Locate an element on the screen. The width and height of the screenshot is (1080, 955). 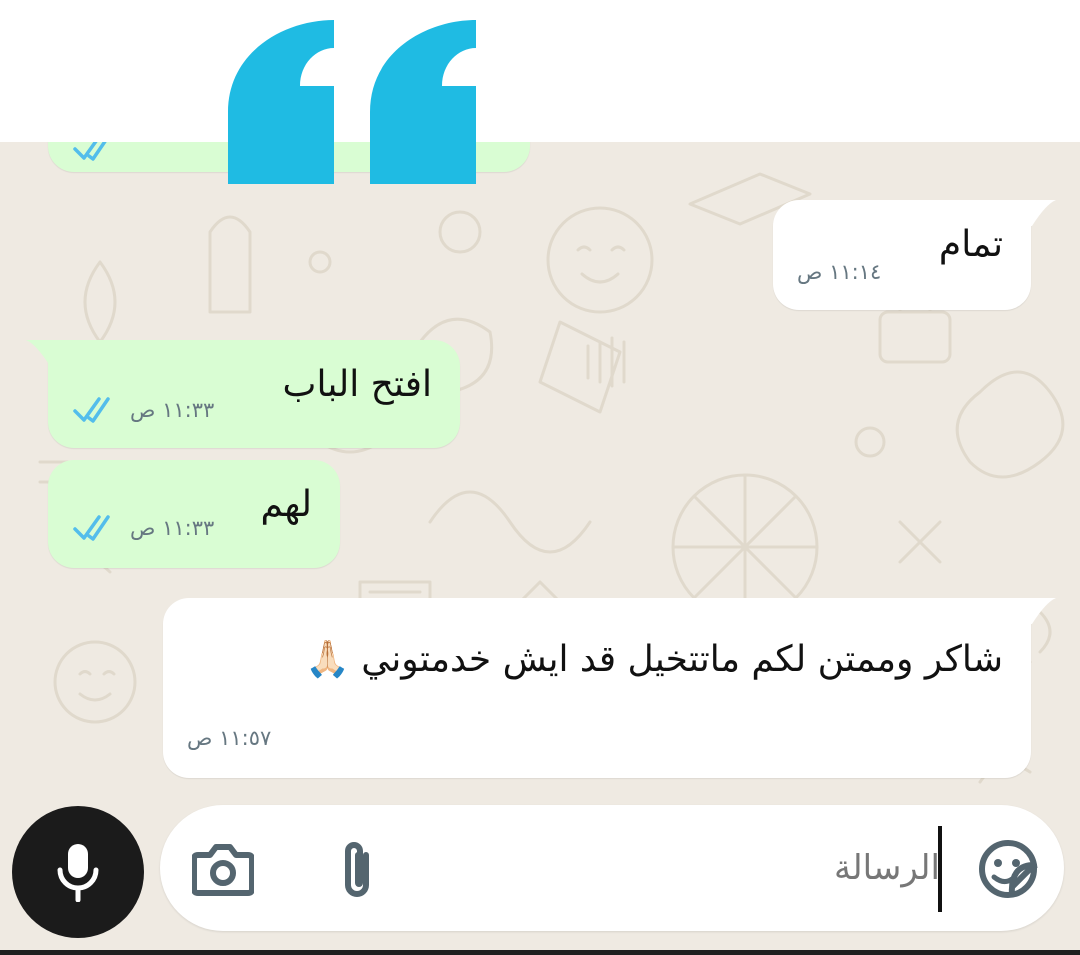
sticker-icon is located at coordinates (1008, 869).